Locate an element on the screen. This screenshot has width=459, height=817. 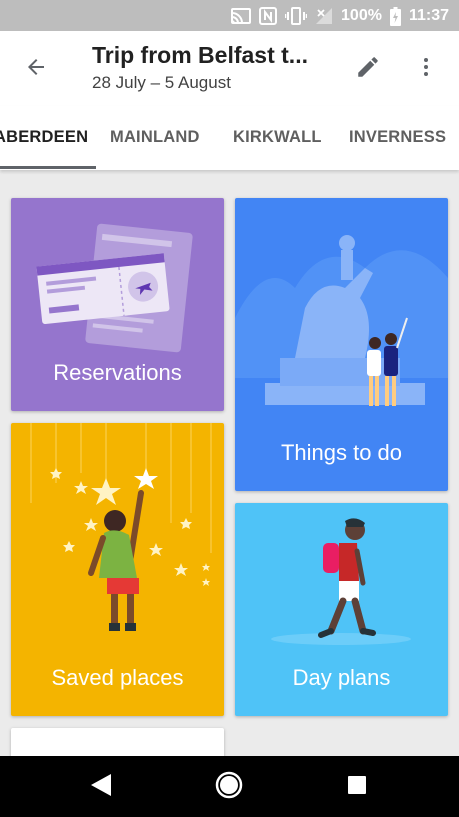
status-bar: 100% 11:37 is located at coordinates (229, 15).